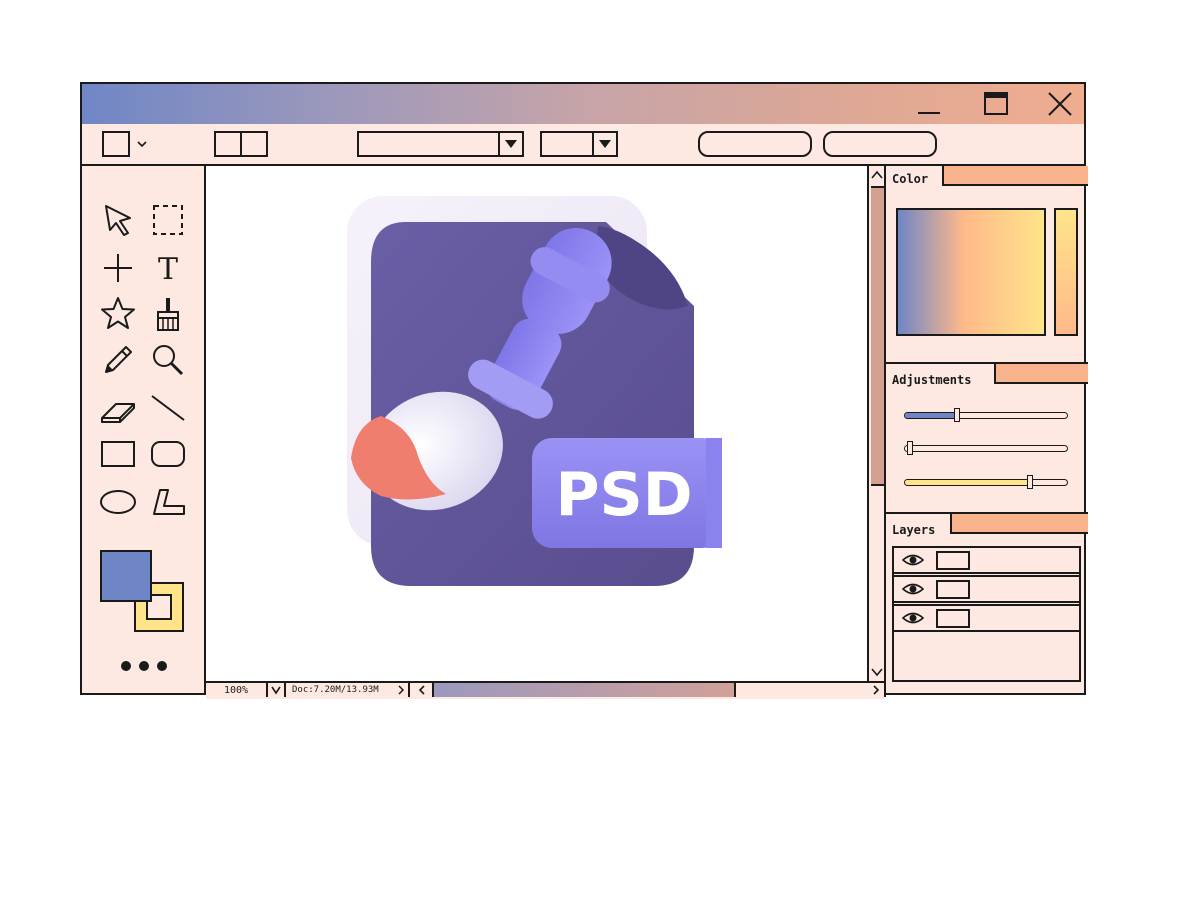 This screenshot has height=900, width=1200. What do you see at coordinates (986, 431) in the screenshot?
I see `side-panels: Color Adjustments Layers` at bounding box center [986, 431].